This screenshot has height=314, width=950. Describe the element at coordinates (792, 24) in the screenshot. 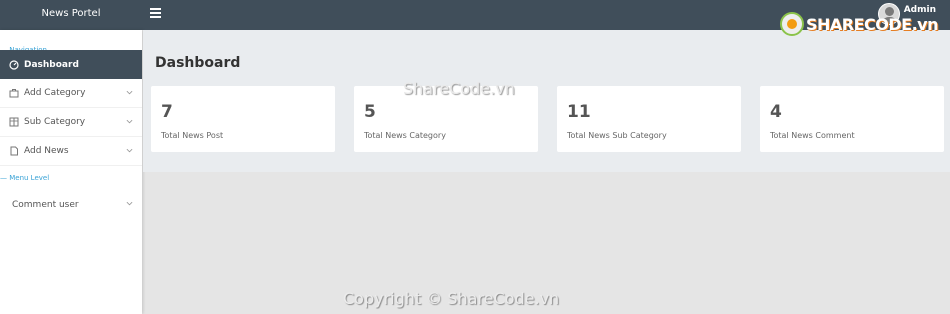

I see `sharecode-logo-icon` at that location.